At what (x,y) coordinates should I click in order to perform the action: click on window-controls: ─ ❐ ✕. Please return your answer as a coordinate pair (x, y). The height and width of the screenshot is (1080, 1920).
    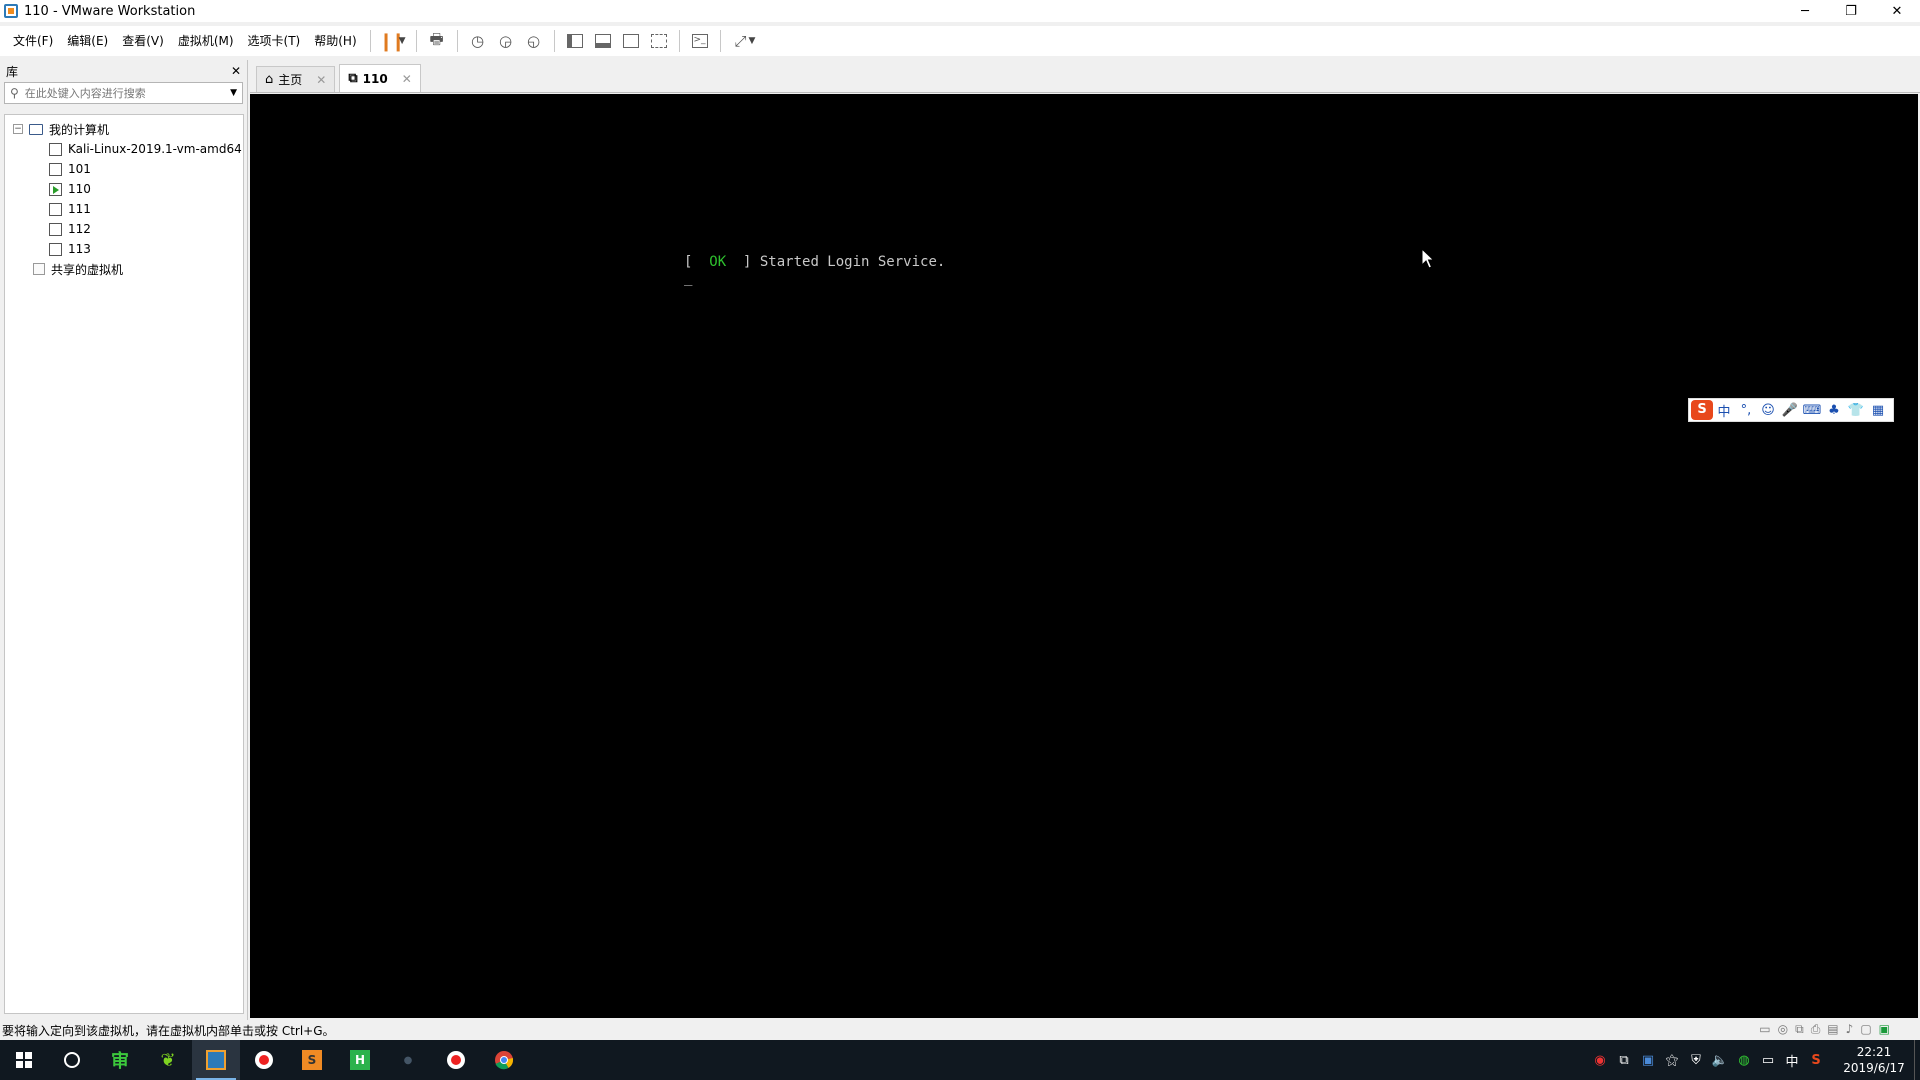
    Looking at the image, I should click on (1851, 11).